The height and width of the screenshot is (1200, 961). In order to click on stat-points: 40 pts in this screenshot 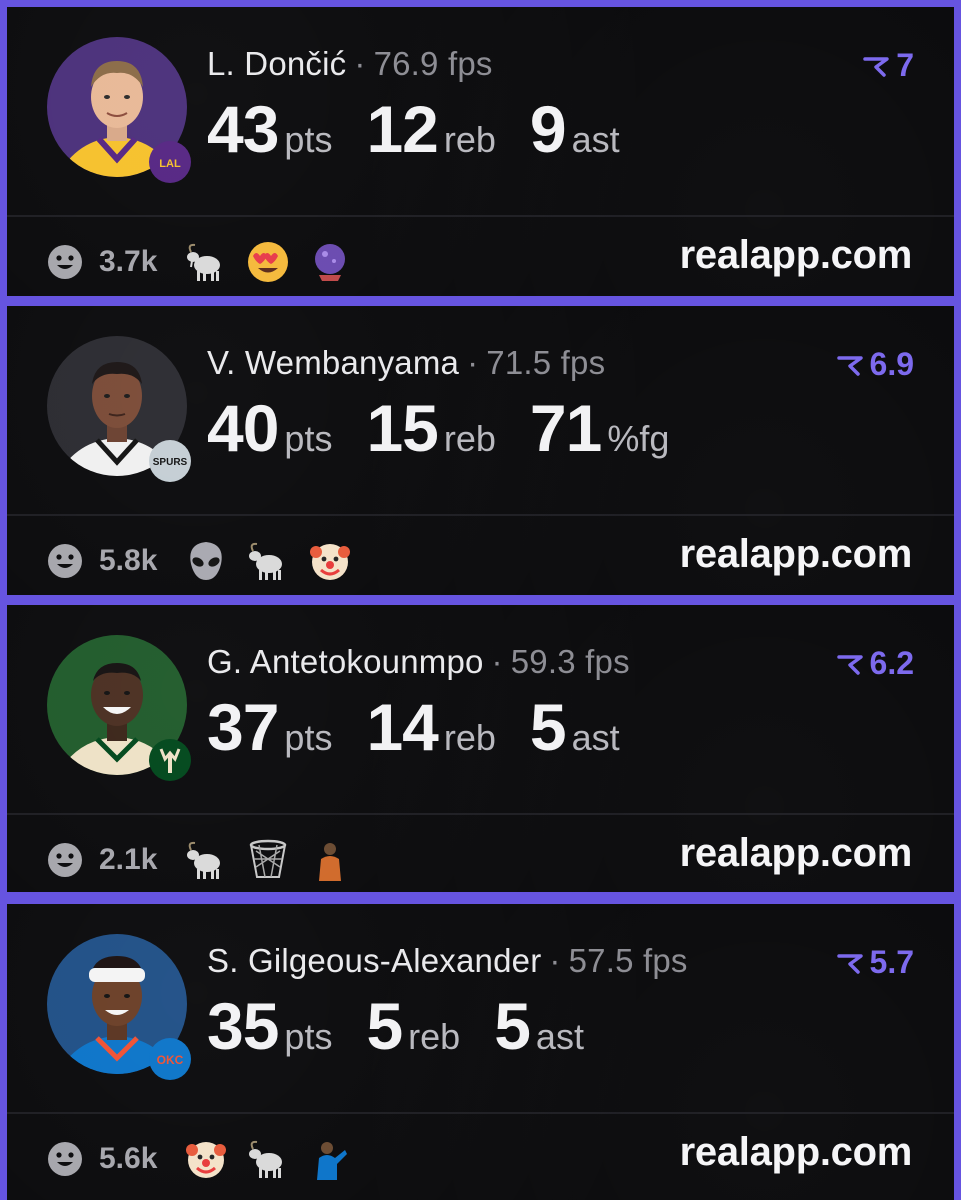, I will do `click(269, 428)`.